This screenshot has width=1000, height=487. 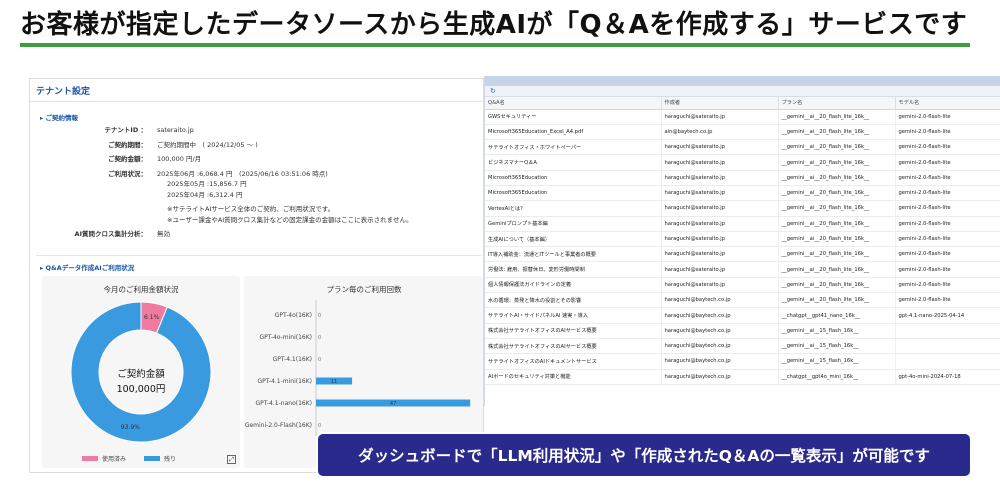 I want to click on cross-analysis-value: 無効, so click(x=163, y=234).